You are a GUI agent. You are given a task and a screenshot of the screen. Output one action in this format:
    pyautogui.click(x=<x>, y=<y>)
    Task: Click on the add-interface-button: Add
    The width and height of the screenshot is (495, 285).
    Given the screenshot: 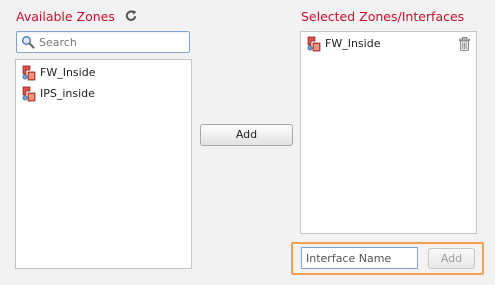 What is the action you would take?
    pyautogui.click(x=451, y=258)
    